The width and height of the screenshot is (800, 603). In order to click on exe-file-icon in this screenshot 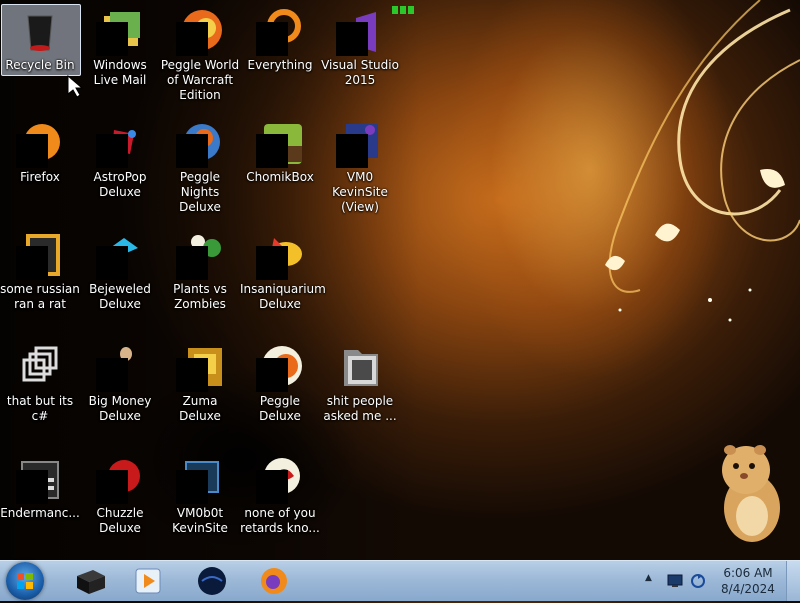, I will do `click(40, 256)`.